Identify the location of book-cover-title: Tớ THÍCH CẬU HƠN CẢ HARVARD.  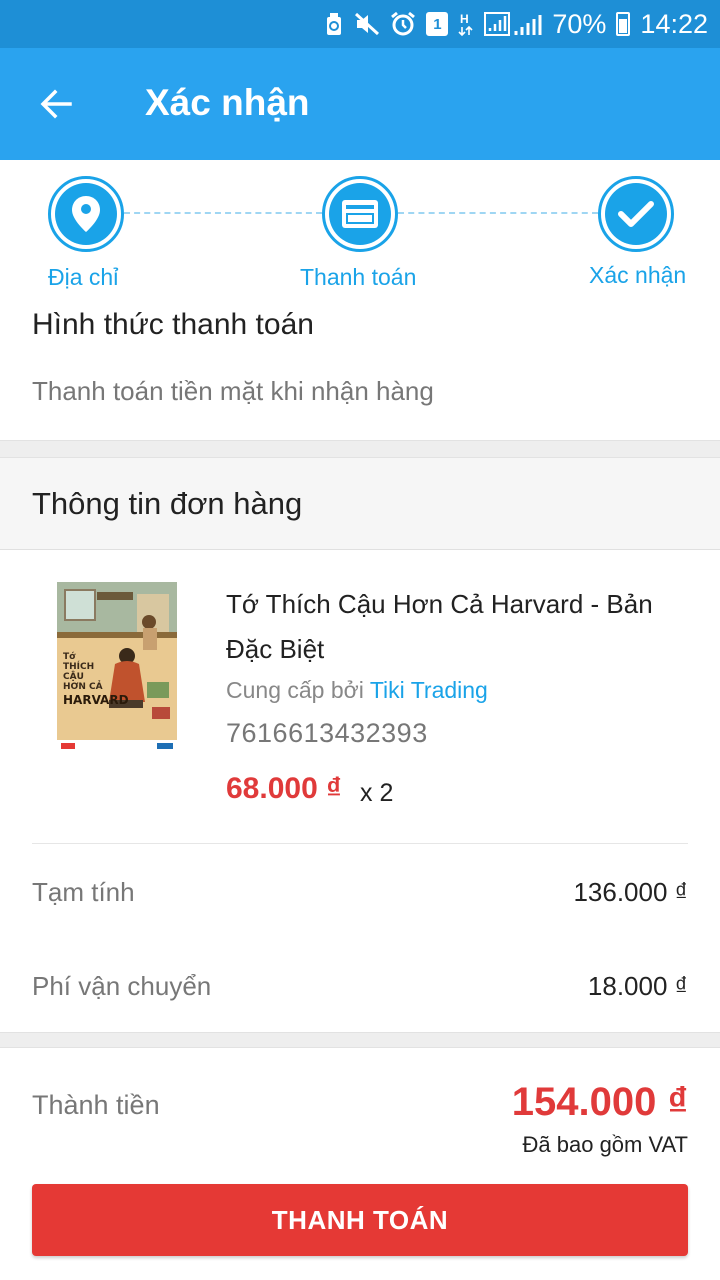
(96, 679).